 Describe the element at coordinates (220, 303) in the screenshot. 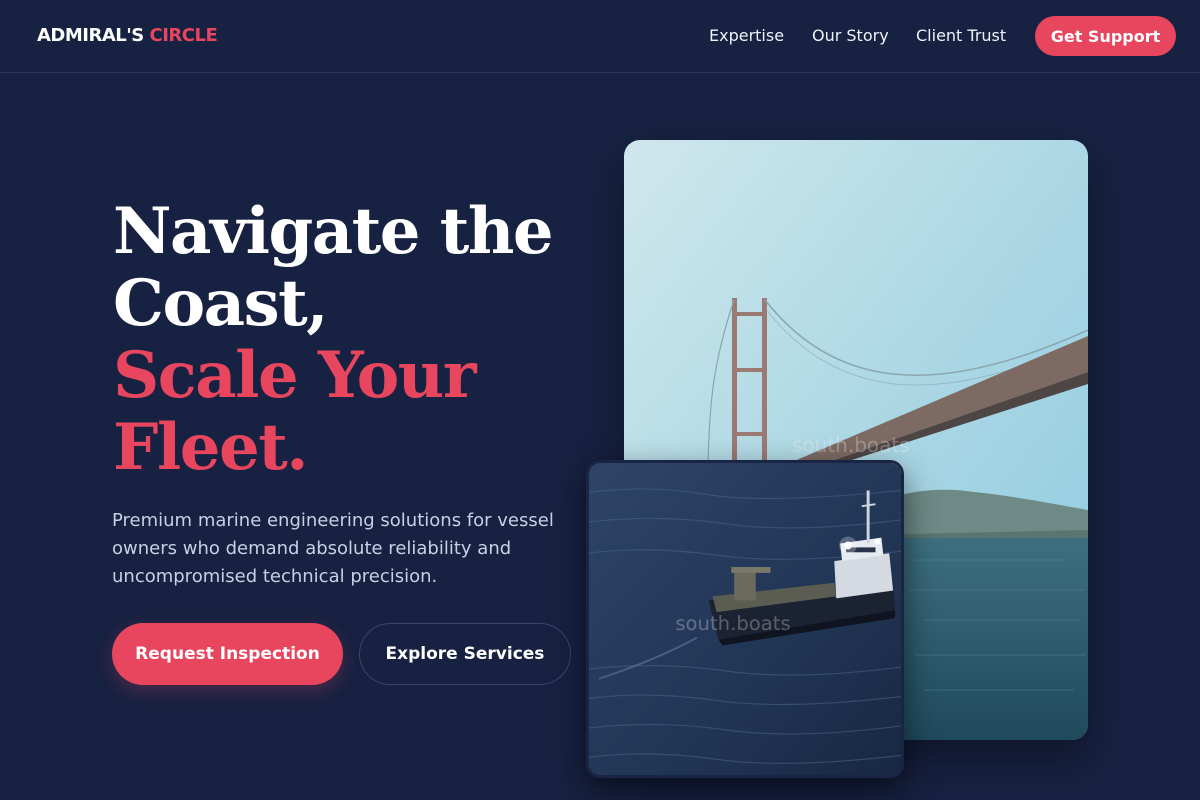

I see `headline-line-2: Coast,` at that location.